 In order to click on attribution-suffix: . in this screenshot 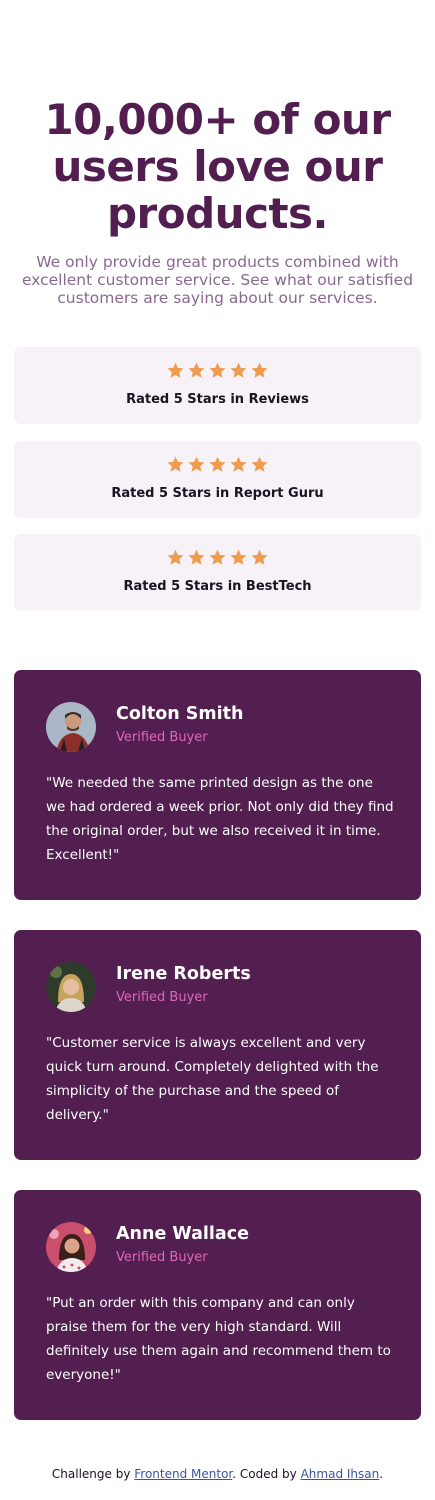, I will do `click(381, 1474)`.